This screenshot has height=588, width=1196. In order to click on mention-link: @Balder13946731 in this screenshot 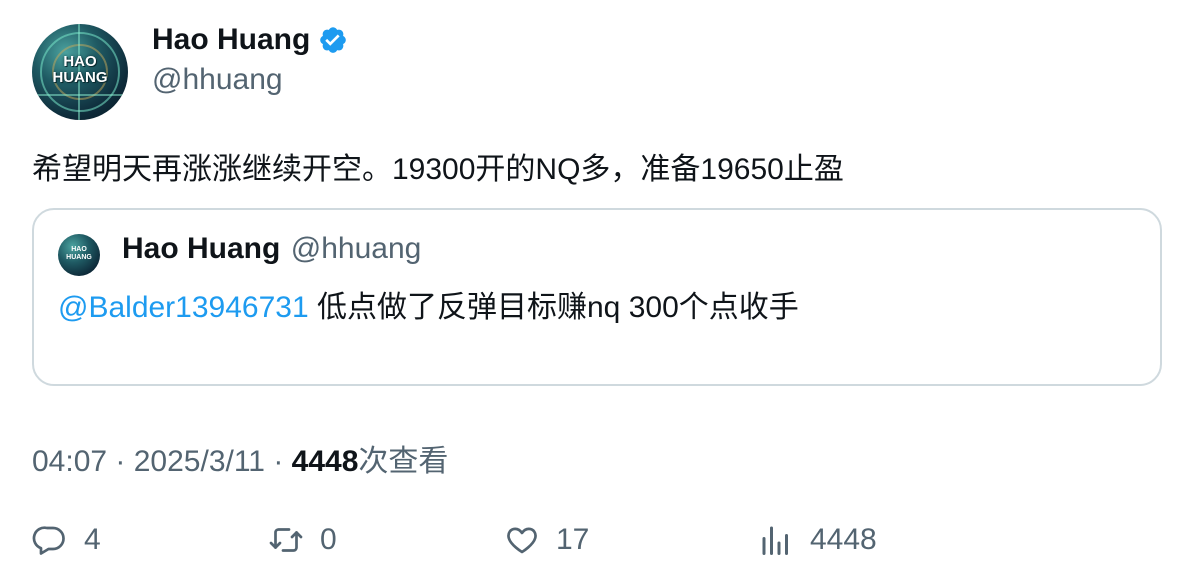, I will do `click(183, 307)`.